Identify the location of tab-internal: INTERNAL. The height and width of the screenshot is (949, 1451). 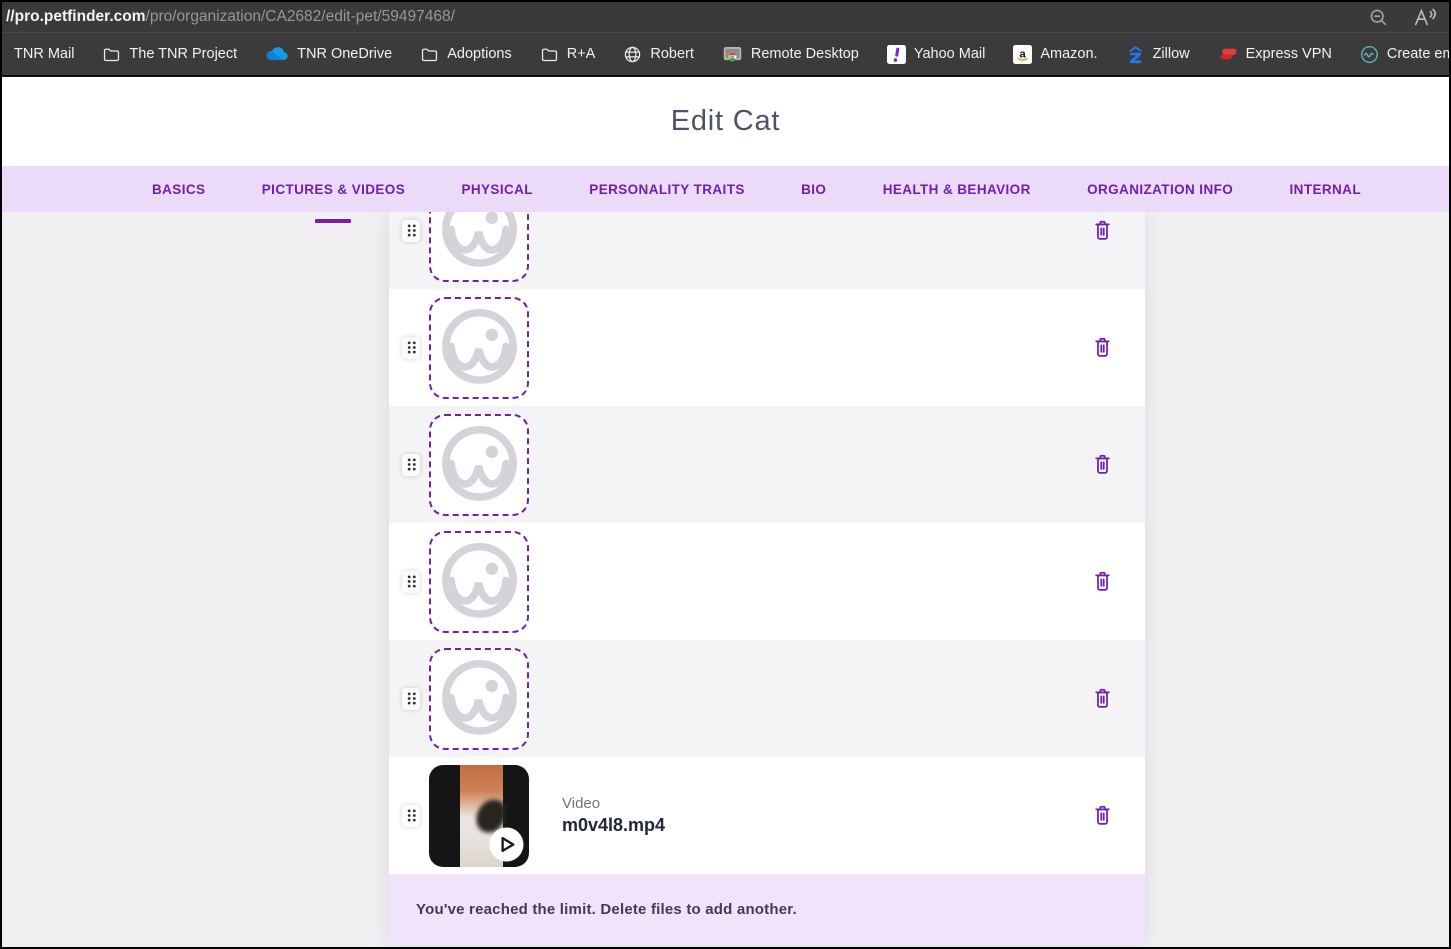
(1325, 189).